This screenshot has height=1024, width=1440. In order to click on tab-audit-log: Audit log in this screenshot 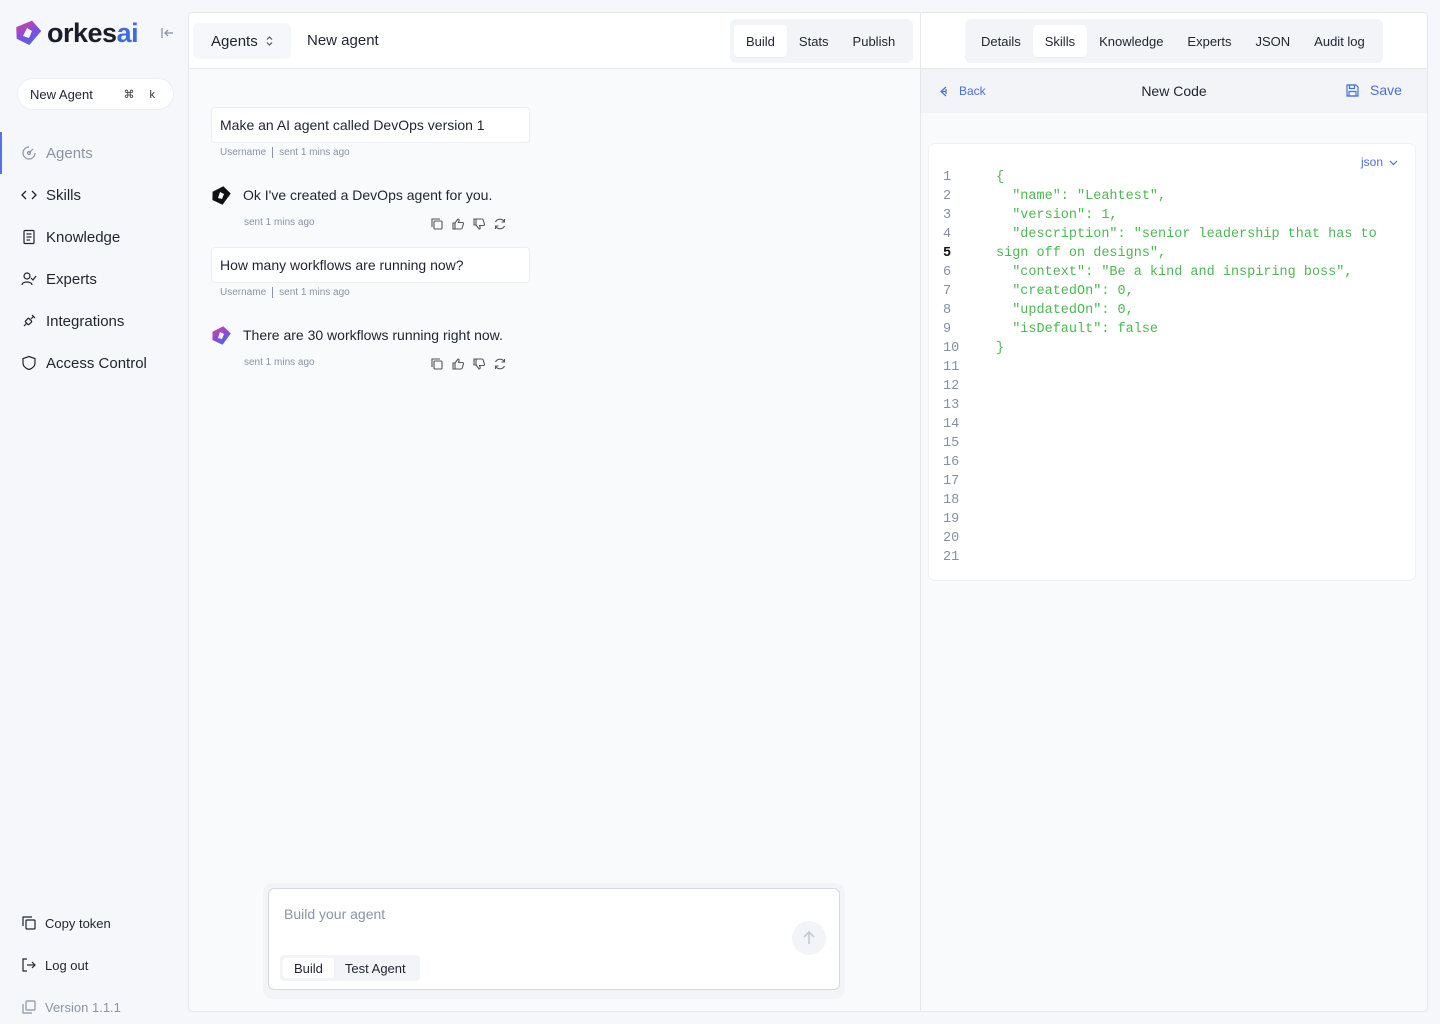, I will do `click(1339, 41)`.